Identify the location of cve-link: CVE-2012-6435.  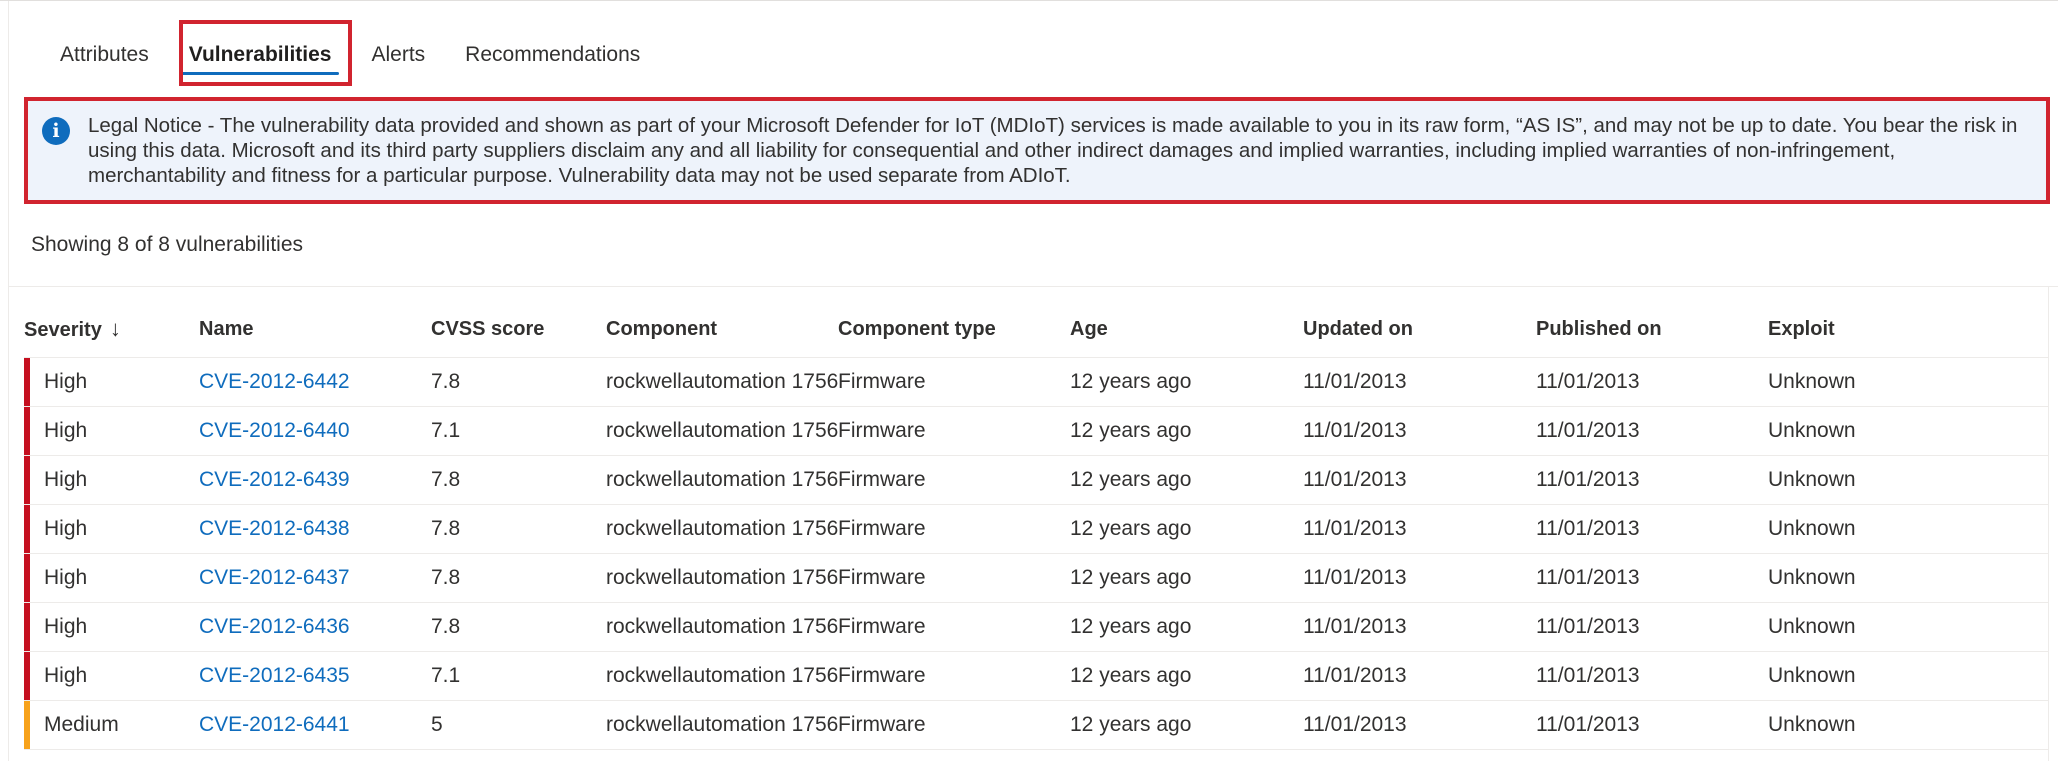
(274, 675).